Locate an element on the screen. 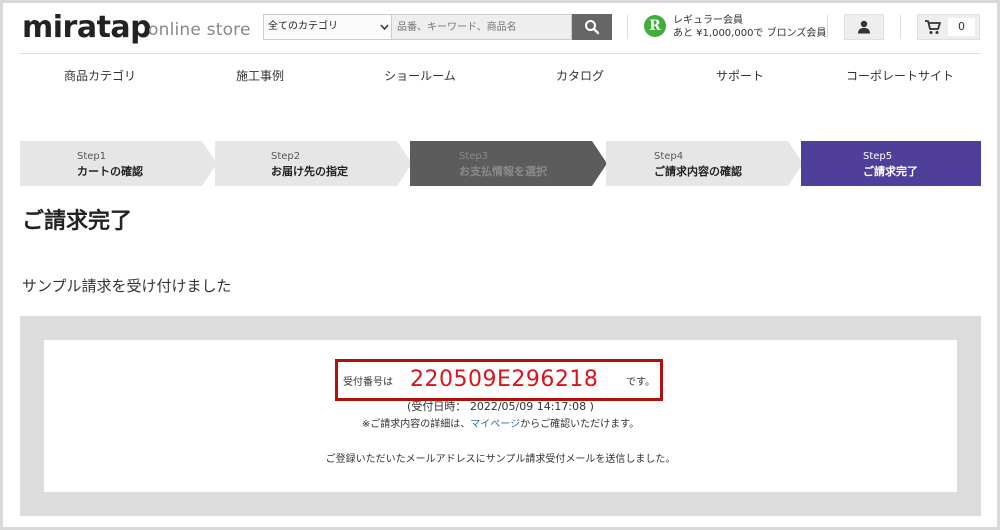 The height and width of the screenshot is (530, 1000). nav-item-catalog: カタログ is located at coordinates (580, 76).